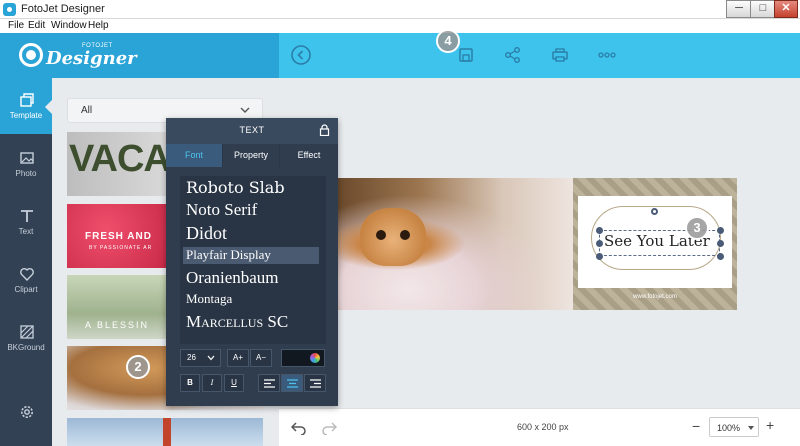 The image size is (800, 446). I want to click on text-panel-tabs: Font Property Effect, so click(252, 155).